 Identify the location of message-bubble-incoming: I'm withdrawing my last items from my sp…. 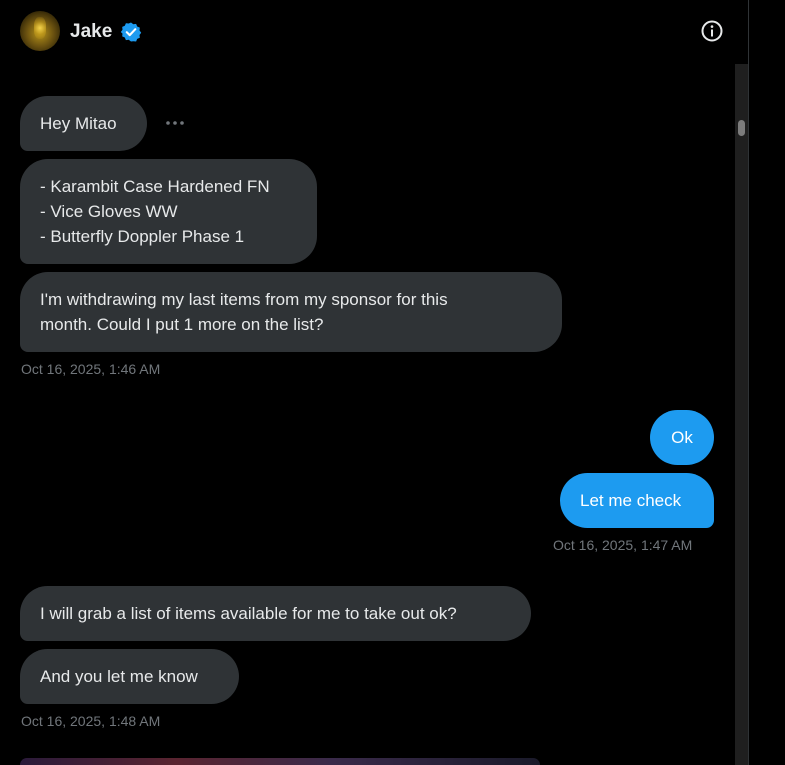
(291, 312).